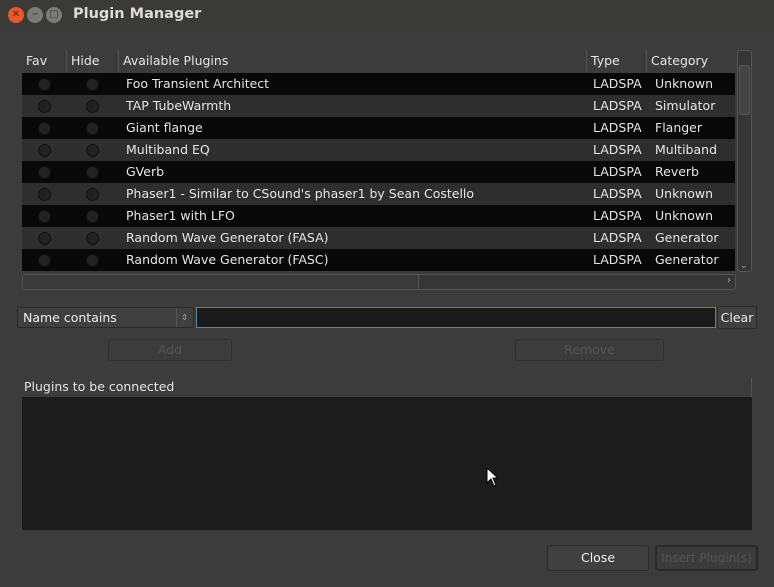  What do you see at coordinates (378, 61) in the screenshot?
I see `table-header: Fav Hide Available Plugins Type Category` at bounding box center [378, 61].